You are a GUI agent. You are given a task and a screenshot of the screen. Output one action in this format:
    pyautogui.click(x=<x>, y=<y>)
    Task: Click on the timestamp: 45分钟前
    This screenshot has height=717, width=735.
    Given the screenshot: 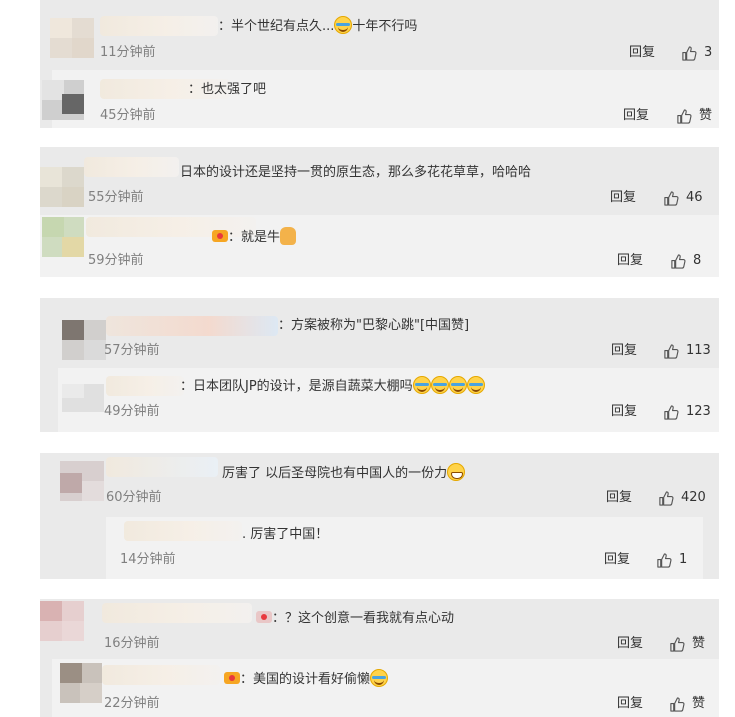 What is the action you would take?
    pyautogui.click(x=128, y=115)
    